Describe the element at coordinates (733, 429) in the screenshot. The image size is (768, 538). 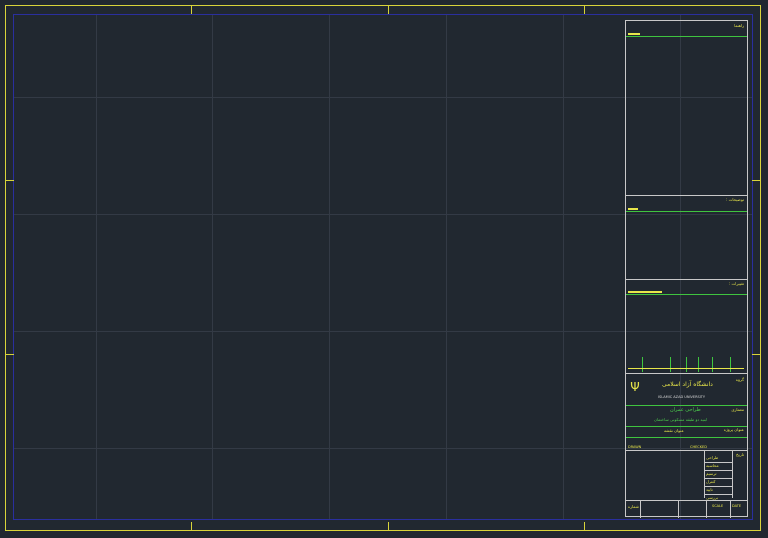
I see `project-title-label: عنوان پروژه` at that location.